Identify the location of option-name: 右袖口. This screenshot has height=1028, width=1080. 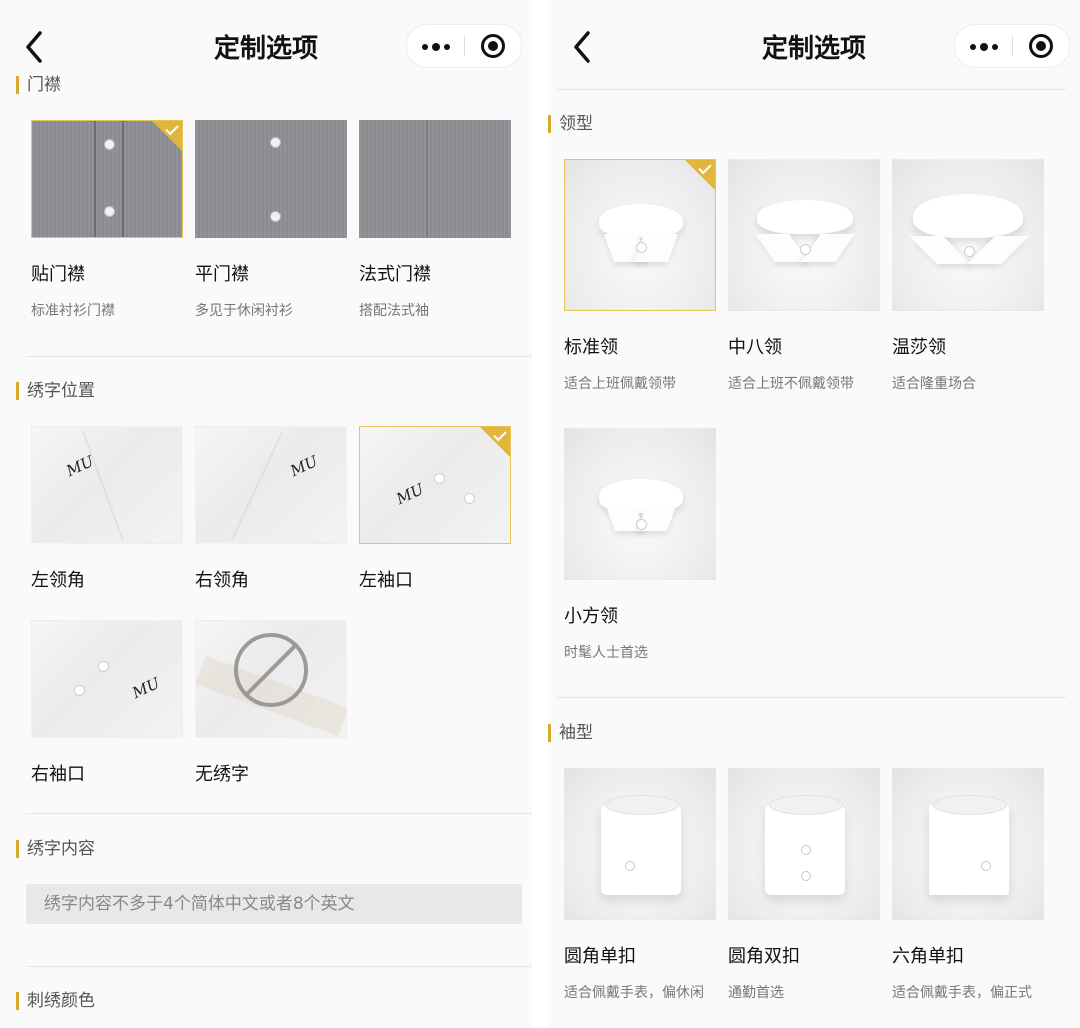
(58, 774).